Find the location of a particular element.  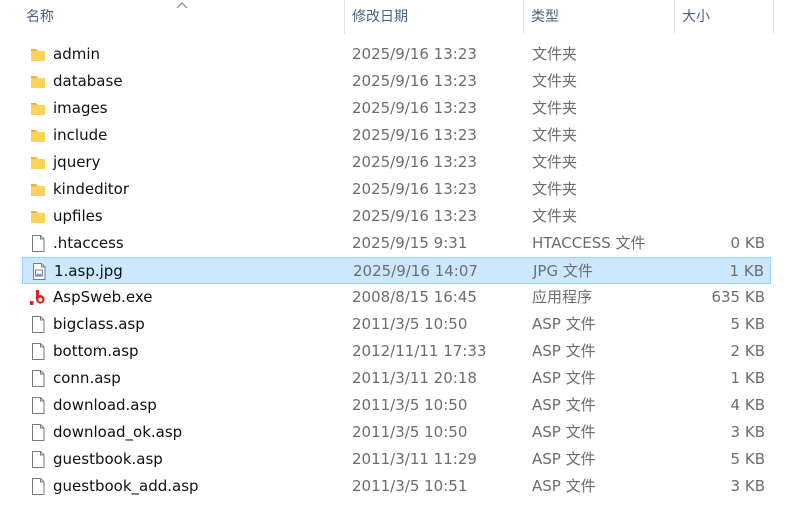

file-row: download_ok.asp 2011/3/5 10:50 ASP 文件 3 KB is located at coordinates (396, 432).